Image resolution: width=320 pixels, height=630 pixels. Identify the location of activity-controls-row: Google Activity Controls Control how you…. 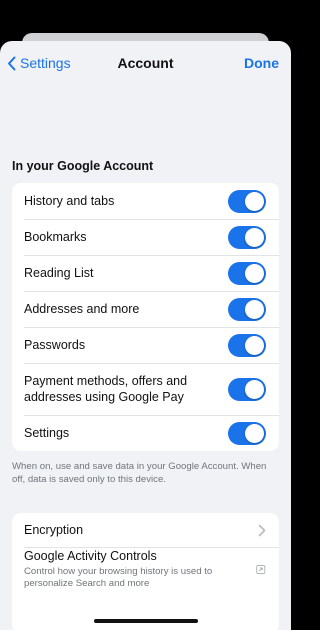
(145, 569).